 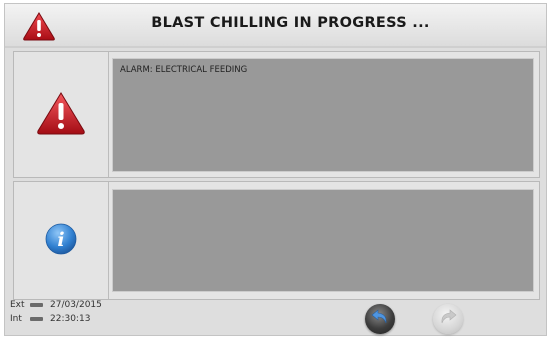 What do you see at coordinates (76, 305) in the screenshot?
I see `date-display: 27/03/2015` at bounding box center [76, 305].